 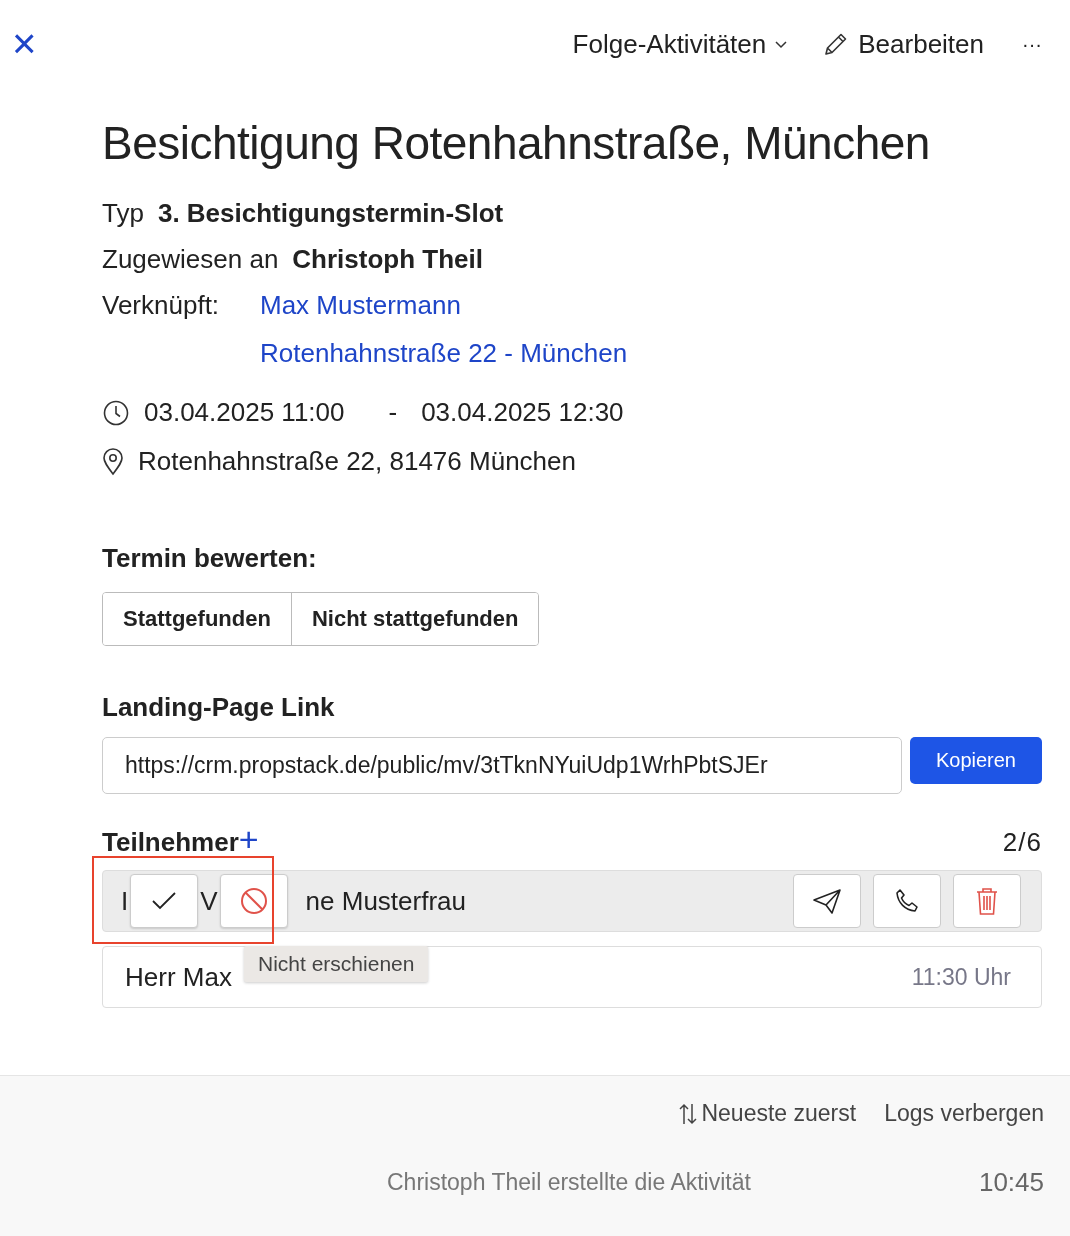 I want to click on participant-count: 2/6, so click(x=1022, y=842).